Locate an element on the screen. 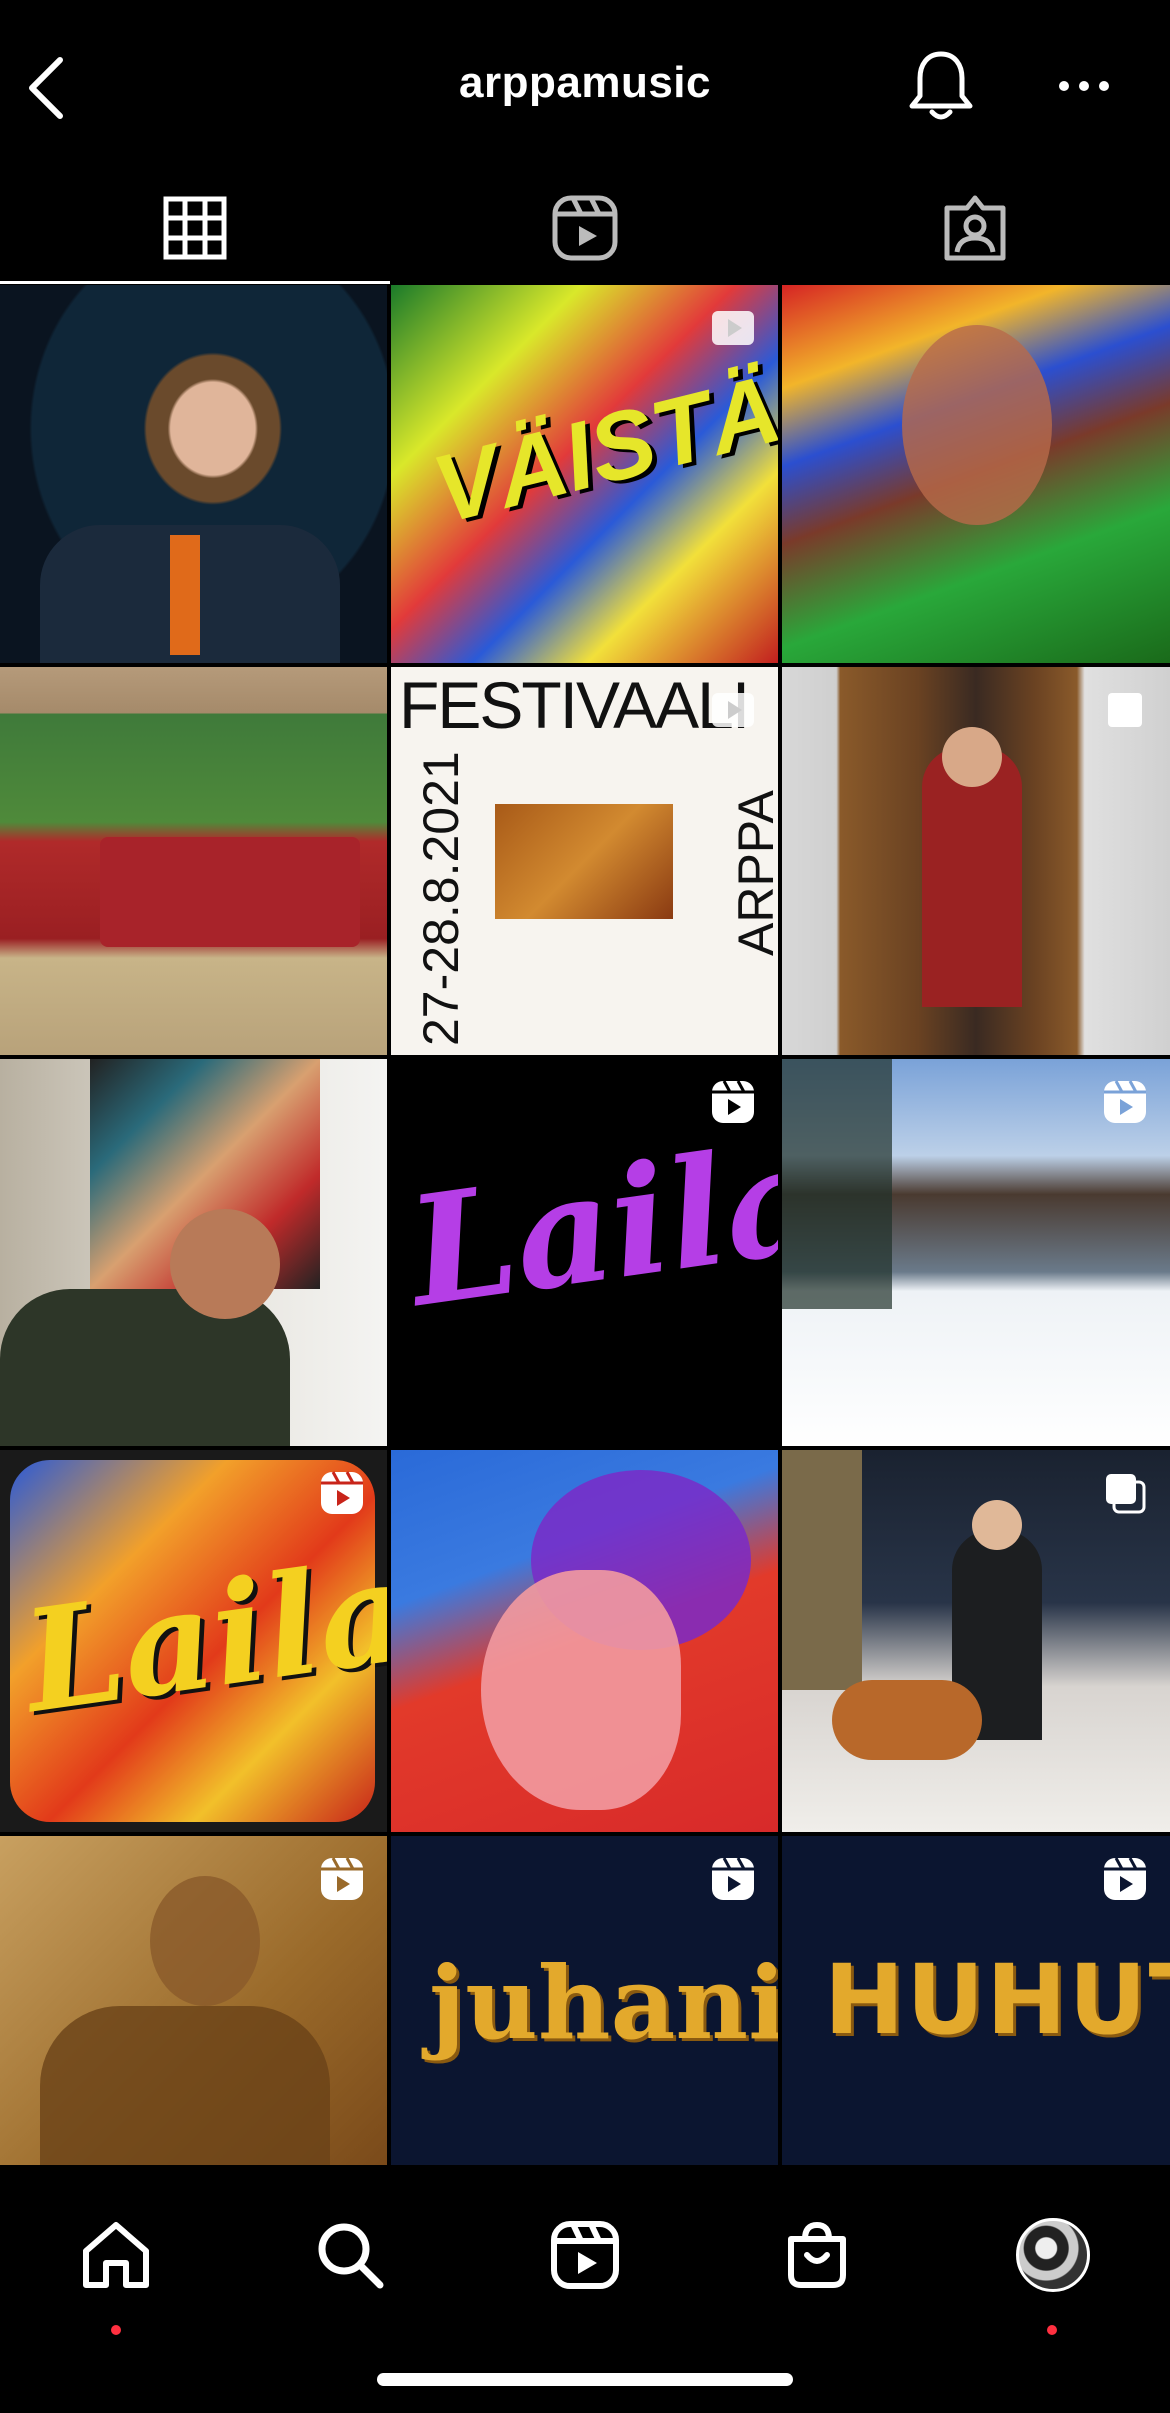 The height and width of the screenshot is (2413, 1170). profile-tabs is located at coordinates (585, 228).